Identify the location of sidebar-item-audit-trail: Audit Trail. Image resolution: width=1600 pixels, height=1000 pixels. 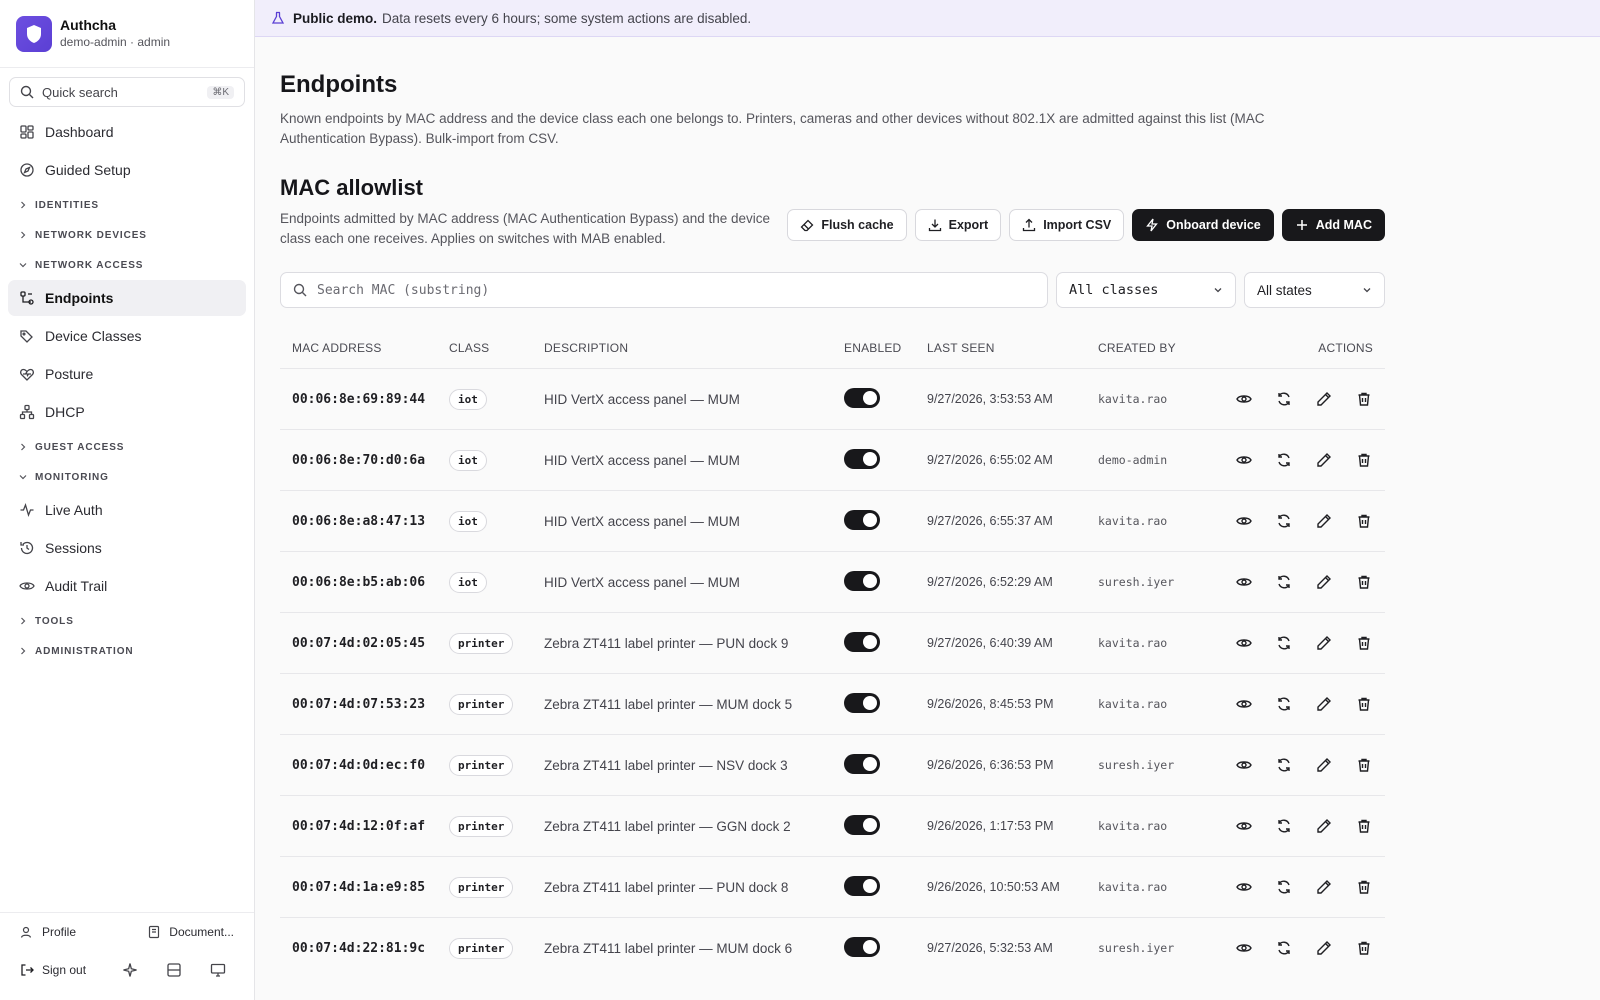
(127, 586).